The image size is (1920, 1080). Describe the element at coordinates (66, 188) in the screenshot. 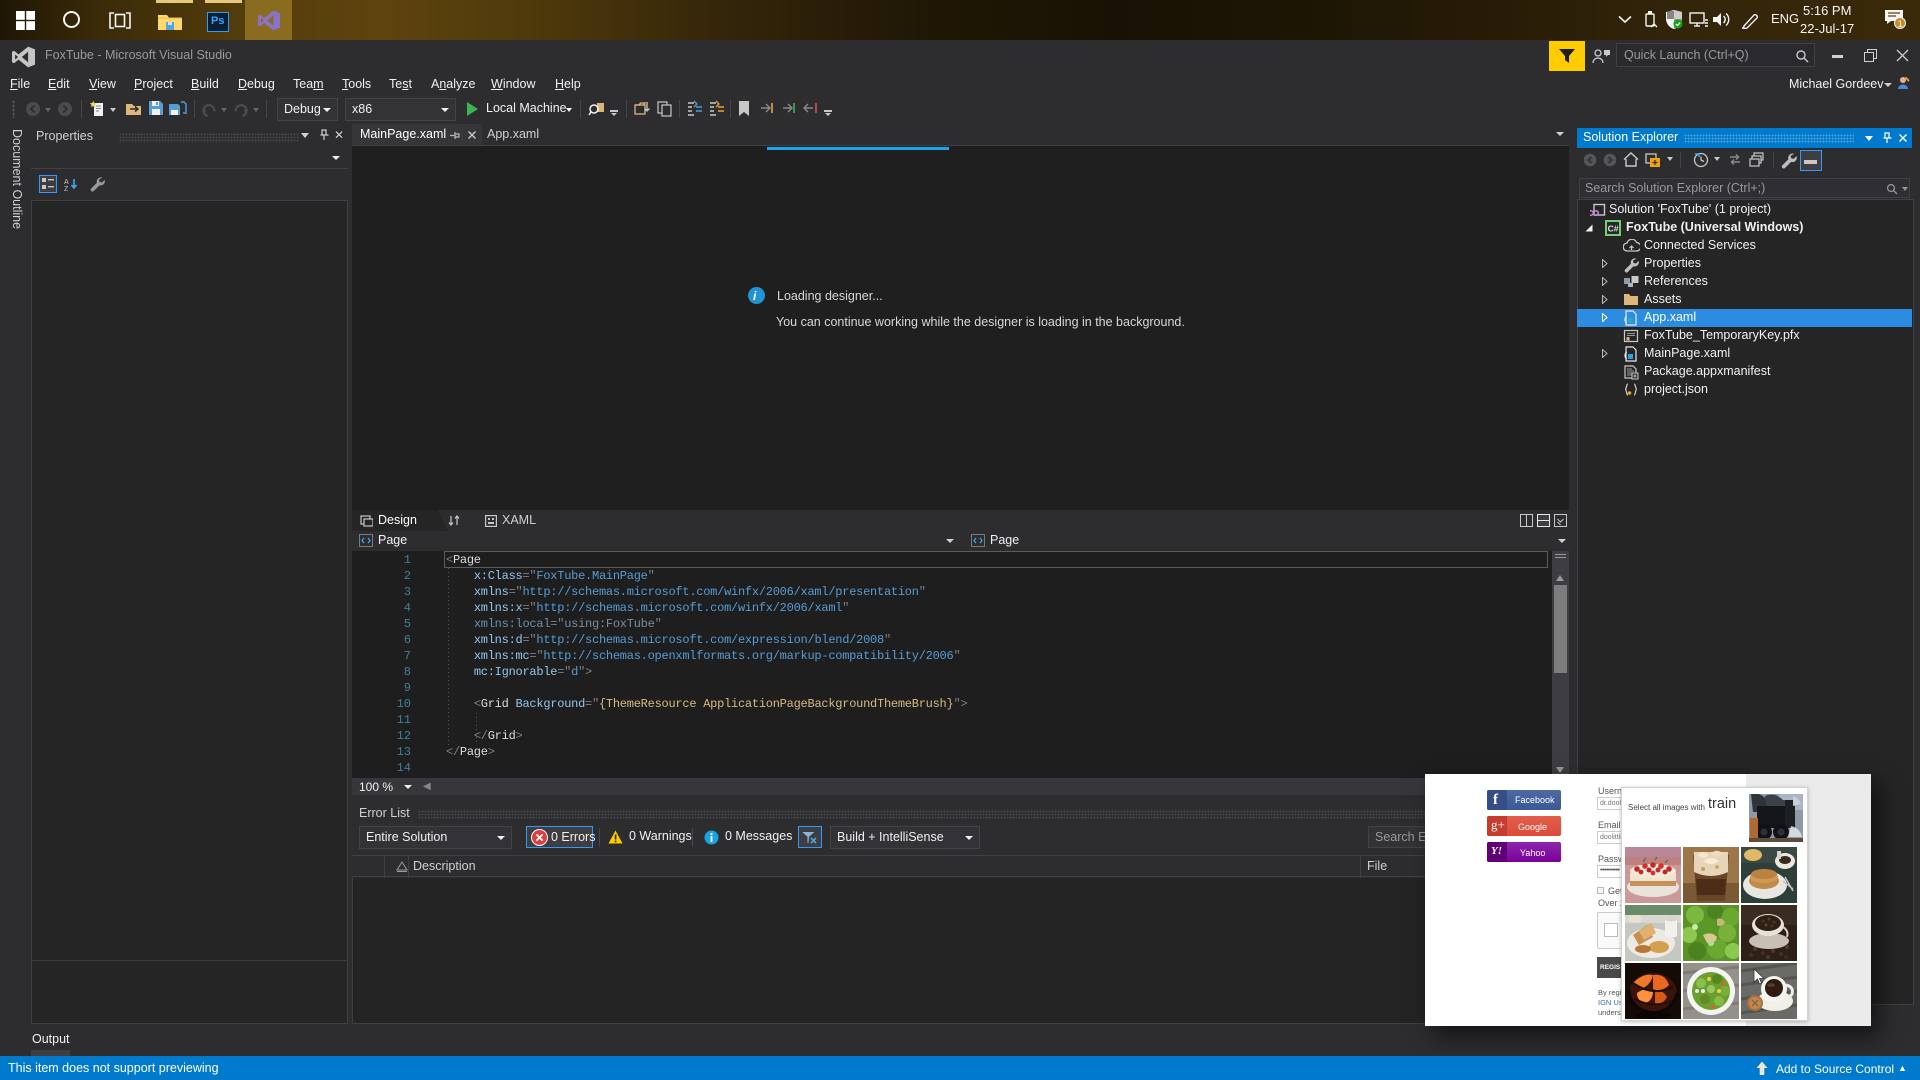

I see `svg-text: Z` at that location.